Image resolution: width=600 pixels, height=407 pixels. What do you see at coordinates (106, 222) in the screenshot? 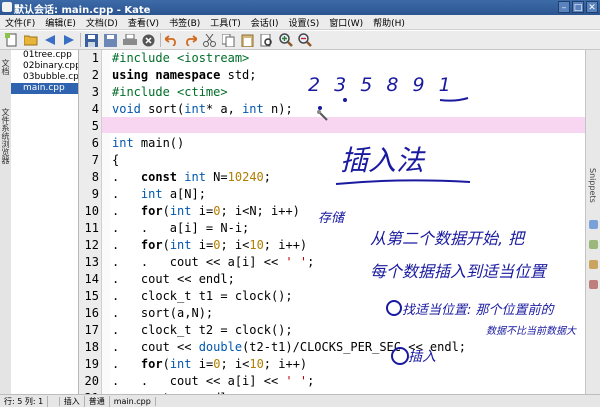
I see `folding-margin` at bounding box center [106, 222].